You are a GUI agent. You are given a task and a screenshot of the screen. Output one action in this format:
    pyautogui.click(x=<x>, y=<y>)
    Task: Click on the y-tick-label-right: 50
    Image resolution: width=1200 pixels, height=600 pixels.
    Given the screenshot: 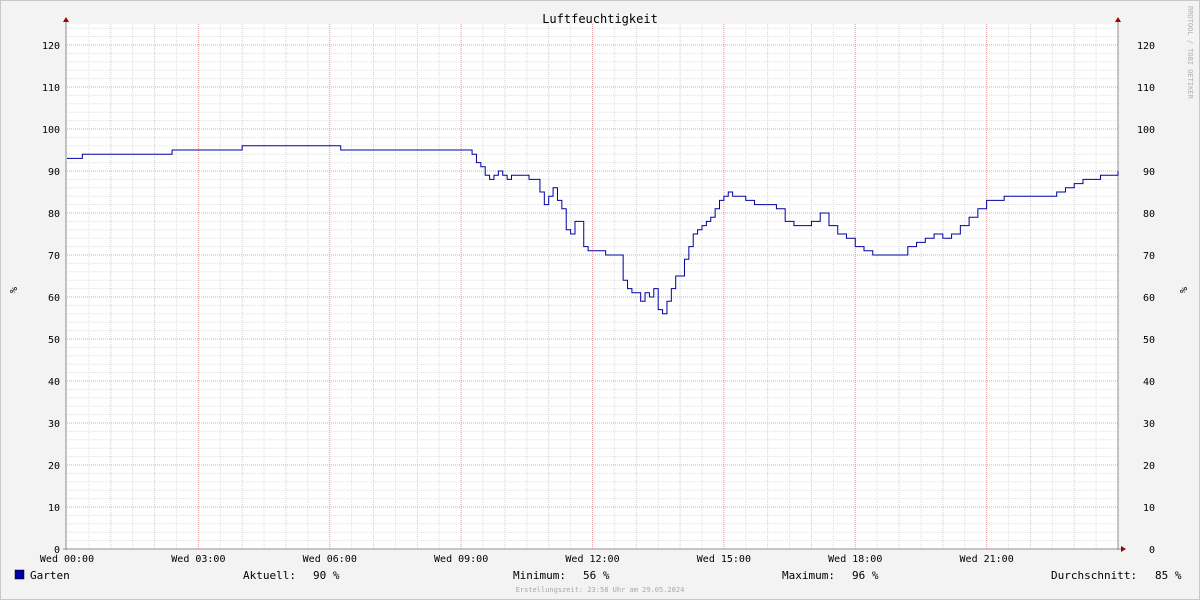 What is the action you would take?
    pyautogui.click(x=1149, y=340)
    